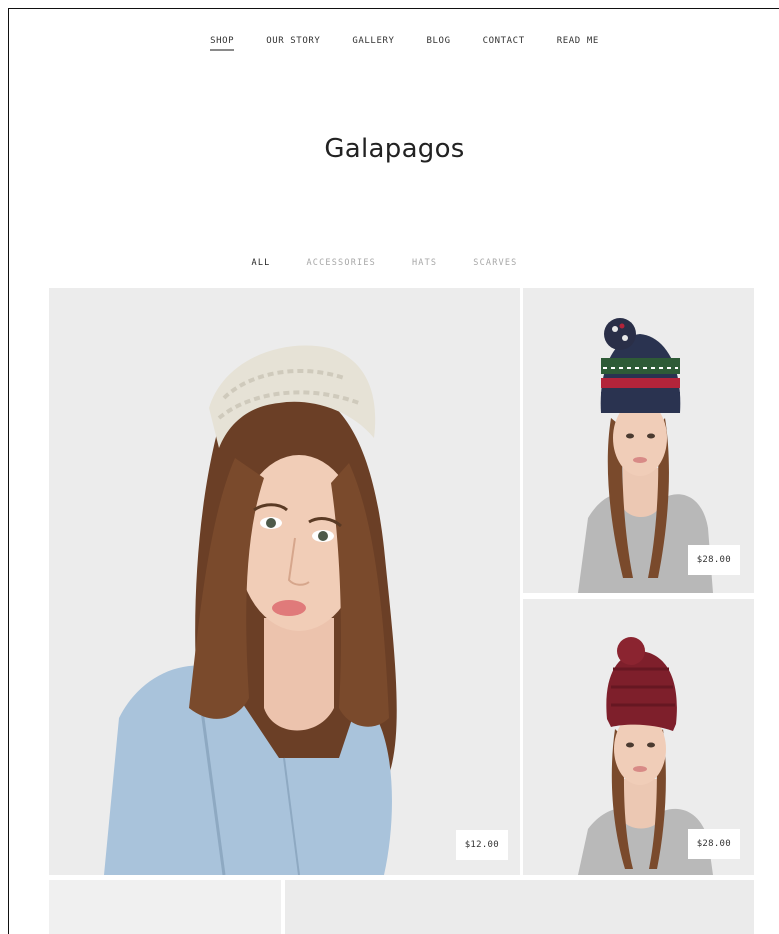 Image resolution: width=779 pixels, height=934 pixels. Describe the element at coordinates (519, 907) in the screenshot. I see `product-card-partial-right` at that location.